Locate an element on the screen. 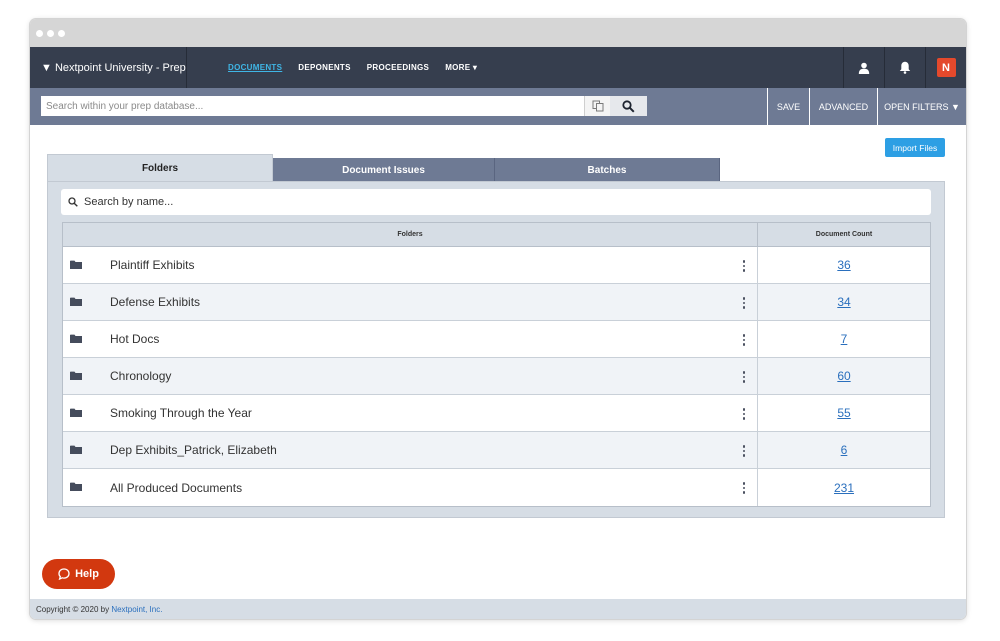 The image size is (1000, 641). user-icon is located at coordinates (864, 68).